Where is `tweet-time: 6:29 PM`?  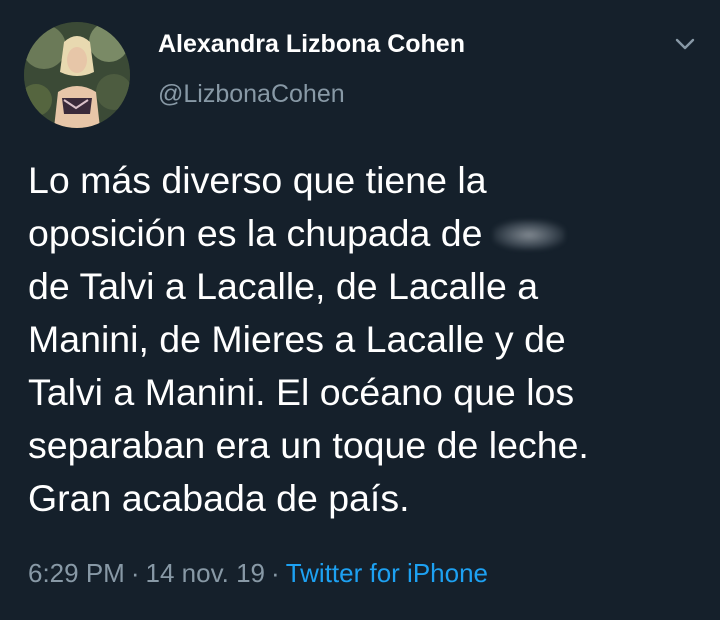
tweet-time: 6:29 PM is located at coordinates (76, 573).